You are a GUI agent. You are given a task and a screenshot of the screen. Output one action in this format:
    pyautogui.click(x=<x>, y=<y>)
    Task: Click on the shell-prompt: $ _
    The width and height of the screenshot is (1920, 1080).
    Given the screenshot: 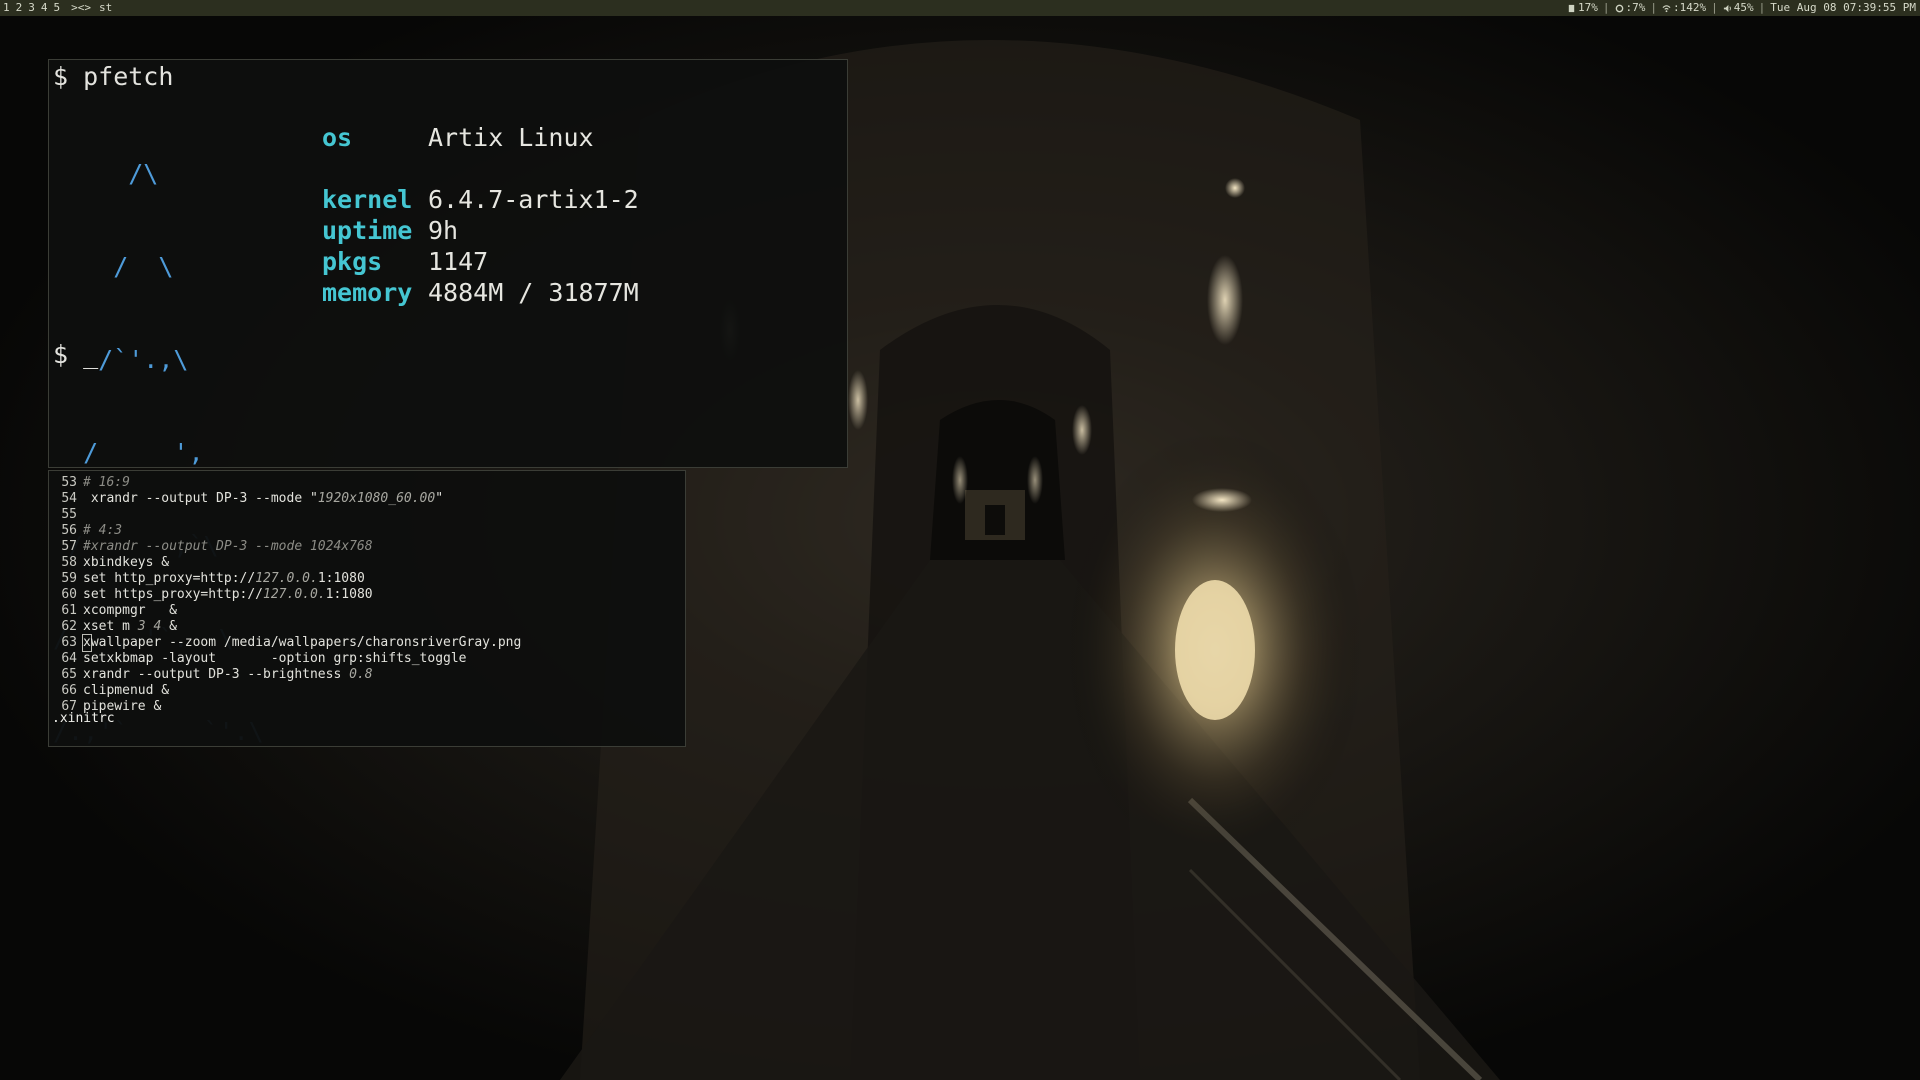 What is the action you would take?
    pyautogui.click(x=75, y=354)
    